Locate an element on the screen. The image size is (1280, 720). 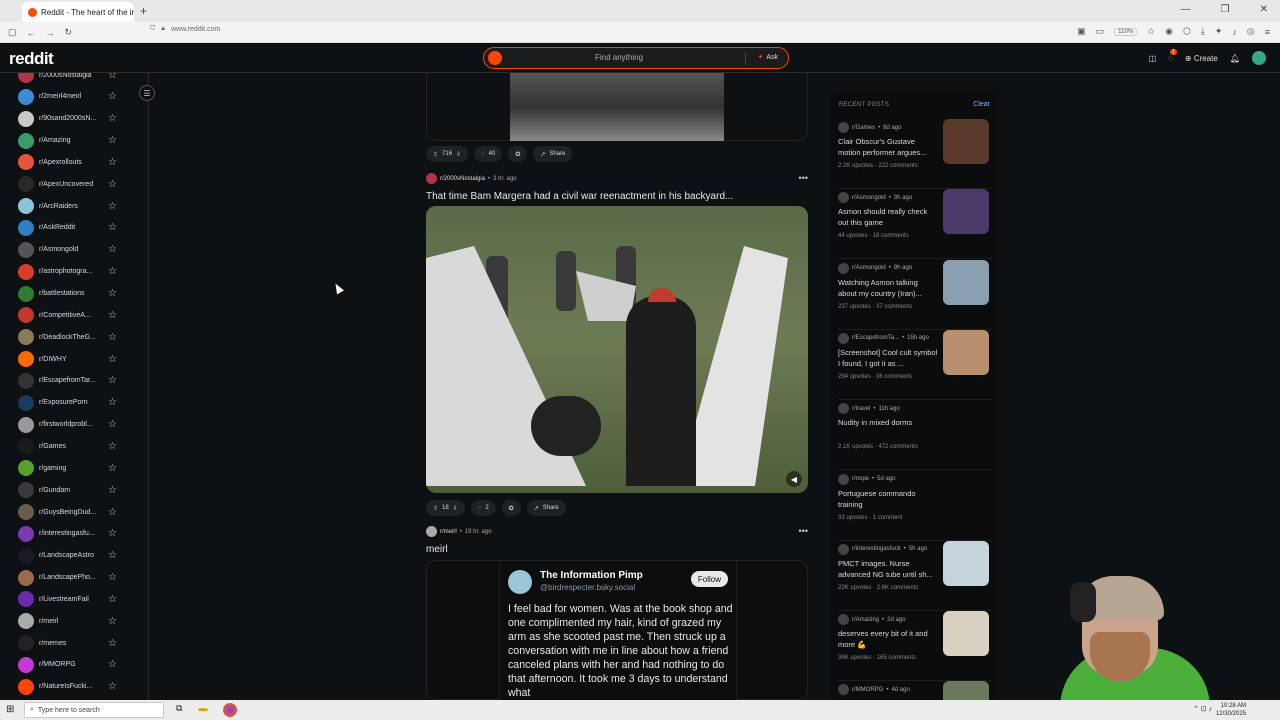
sidebar-item: r/firstworldprobl... ☆ is located at coordinates (74, 425).